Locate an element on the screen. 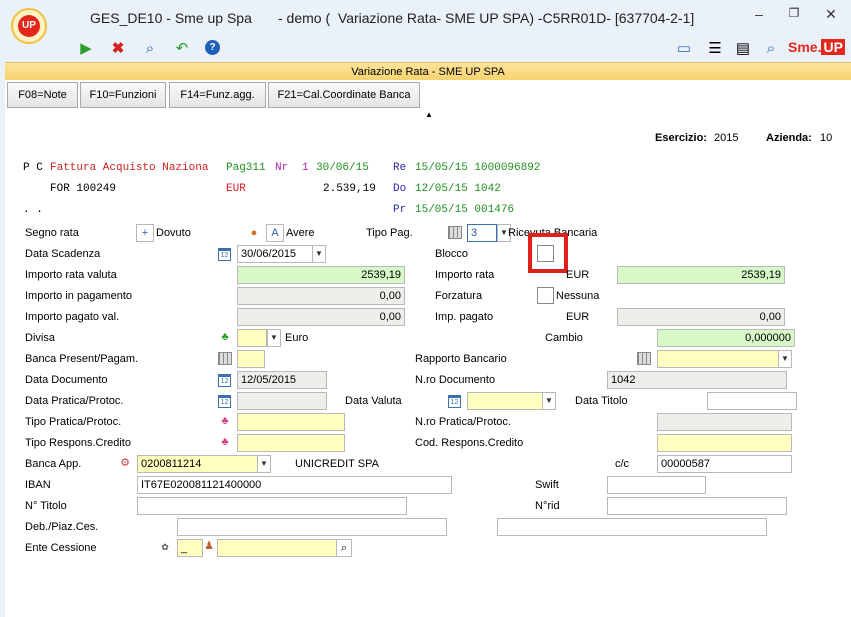 Image resolution: width=851 pixels, height=617 pixels. info-dots: . . is located at coordinates (33, 210).